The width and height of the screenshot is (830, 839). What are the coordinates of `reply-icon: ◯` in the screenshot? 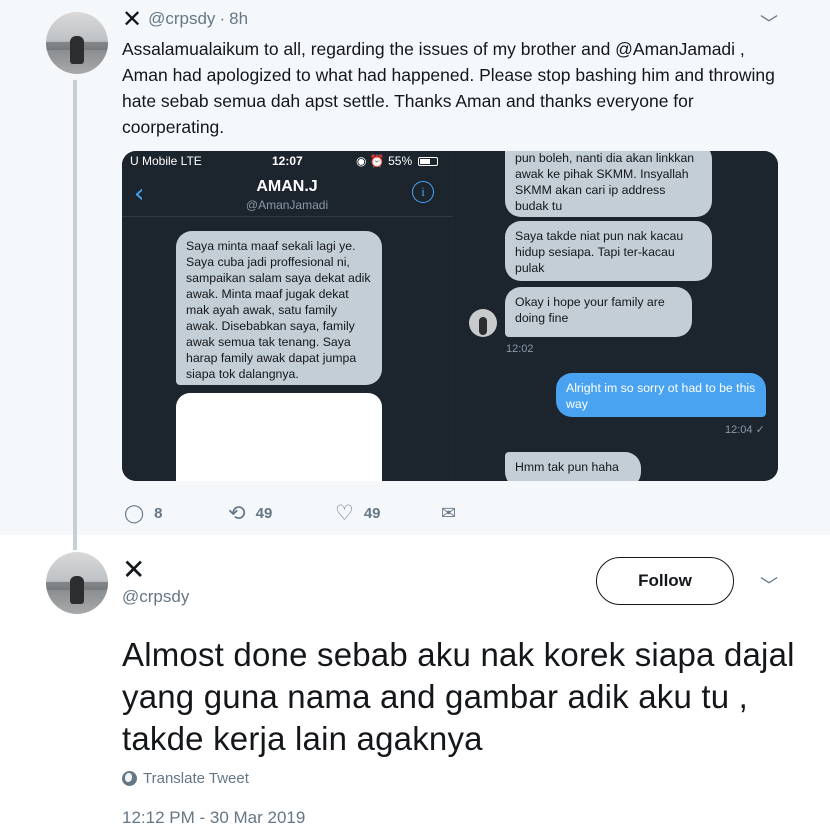 It's located at (134, 513).